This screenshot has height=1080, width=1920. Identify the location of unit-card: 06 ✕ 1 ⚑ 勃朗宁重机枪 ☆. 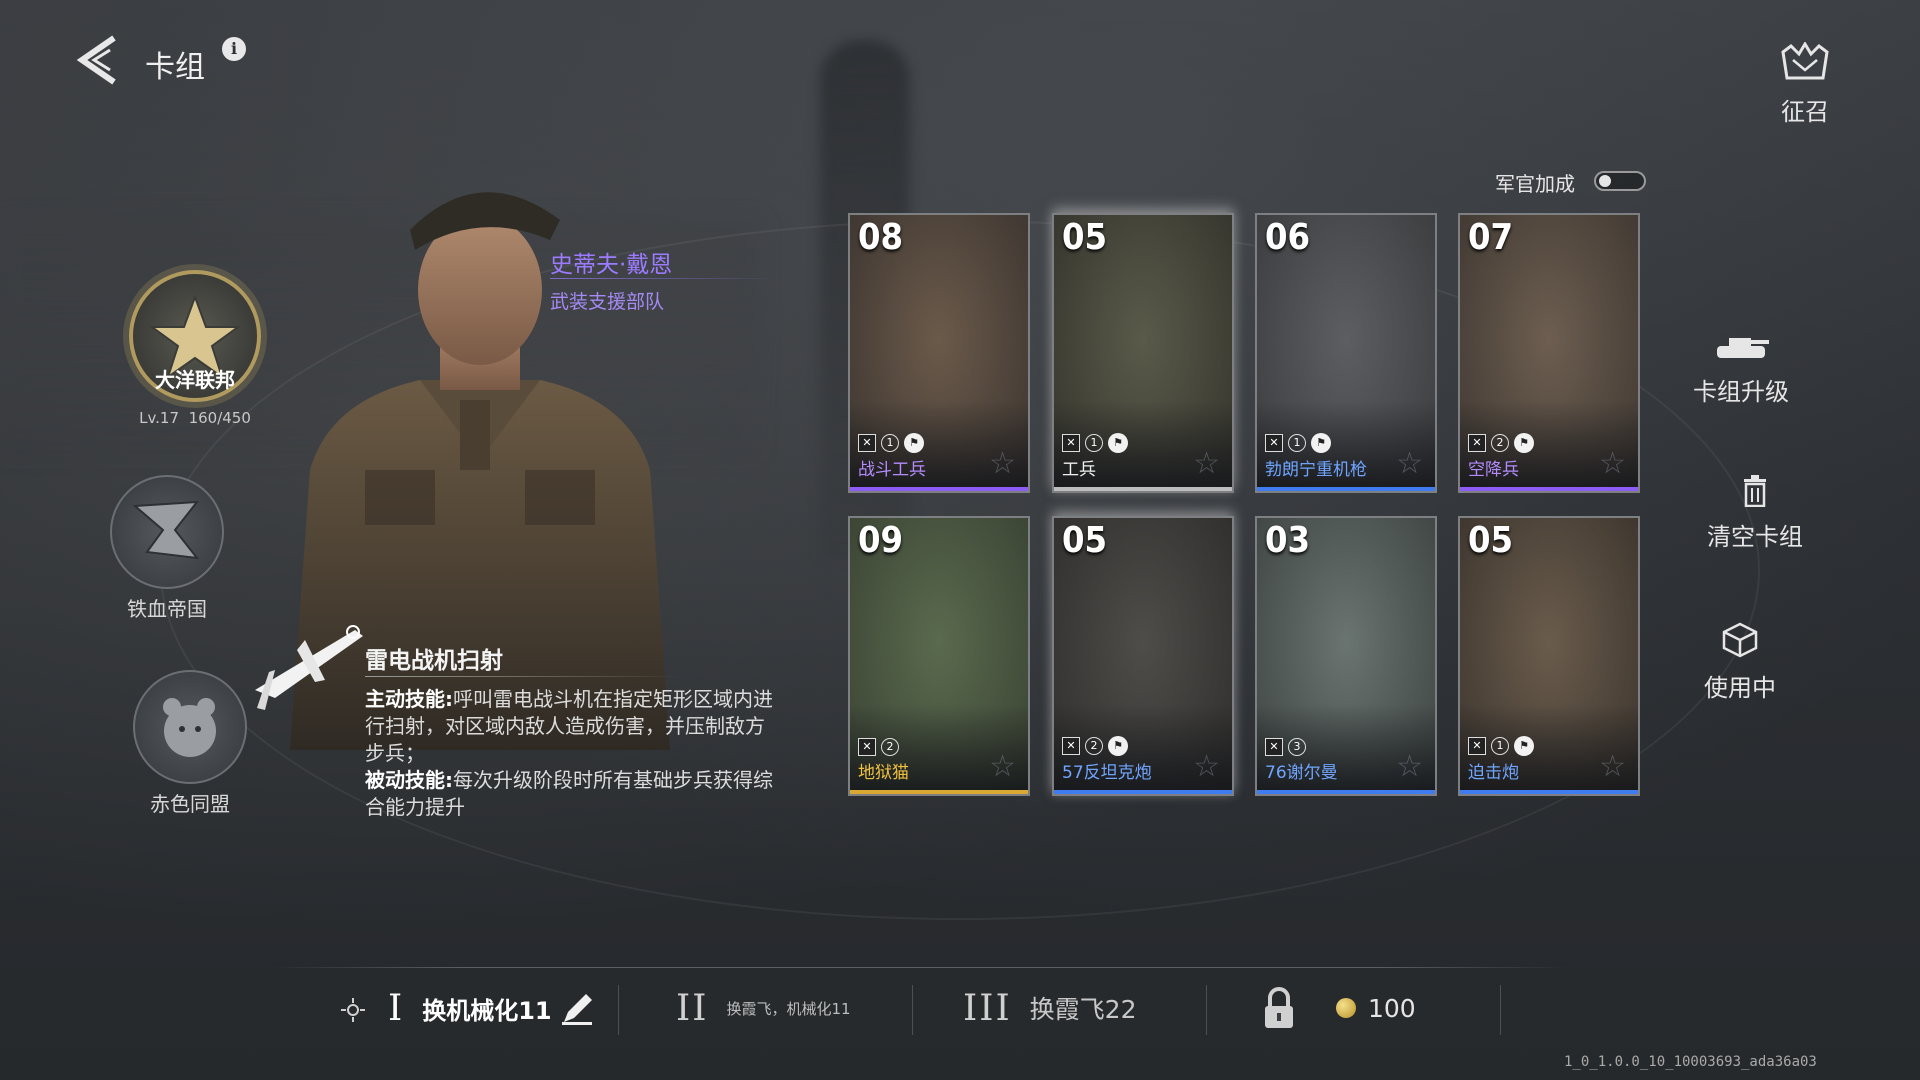
(1346, 353).